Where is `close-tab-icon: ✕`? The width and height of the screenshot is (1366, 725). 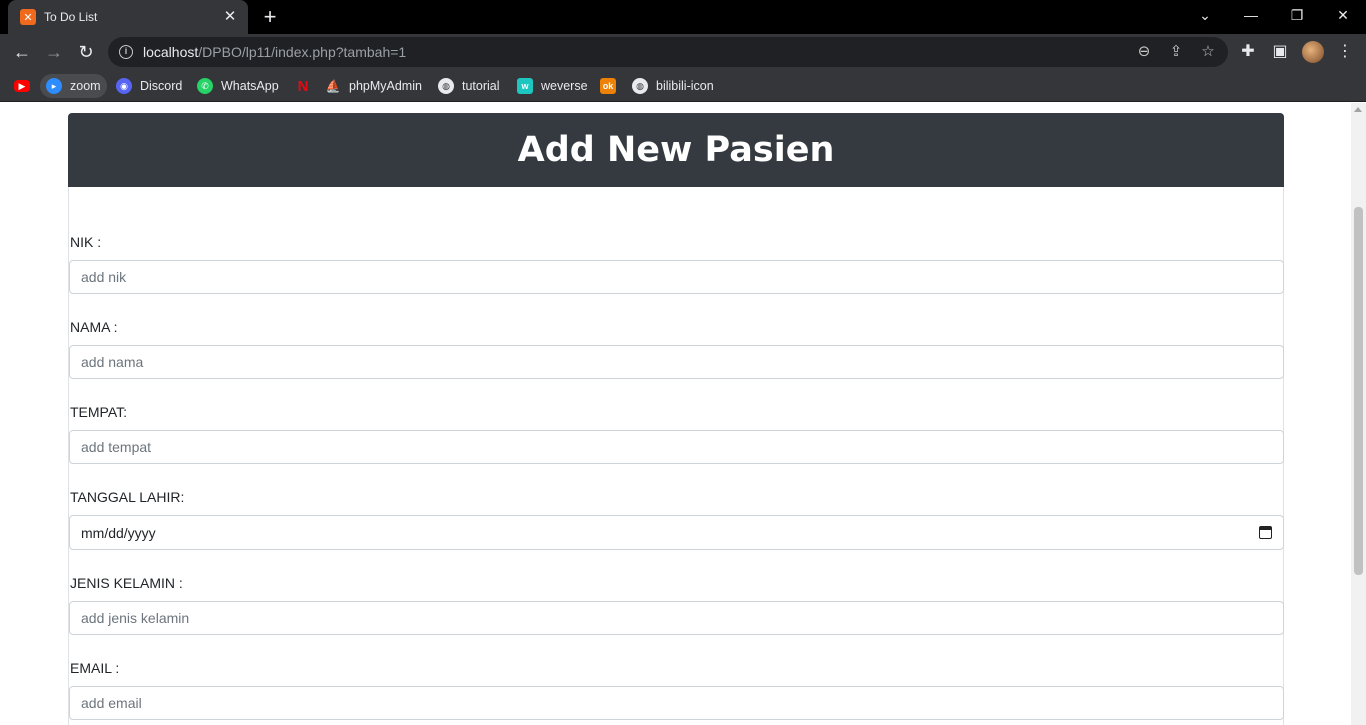
close-tab-icon: ✕ is located at coordinates (230, 17).